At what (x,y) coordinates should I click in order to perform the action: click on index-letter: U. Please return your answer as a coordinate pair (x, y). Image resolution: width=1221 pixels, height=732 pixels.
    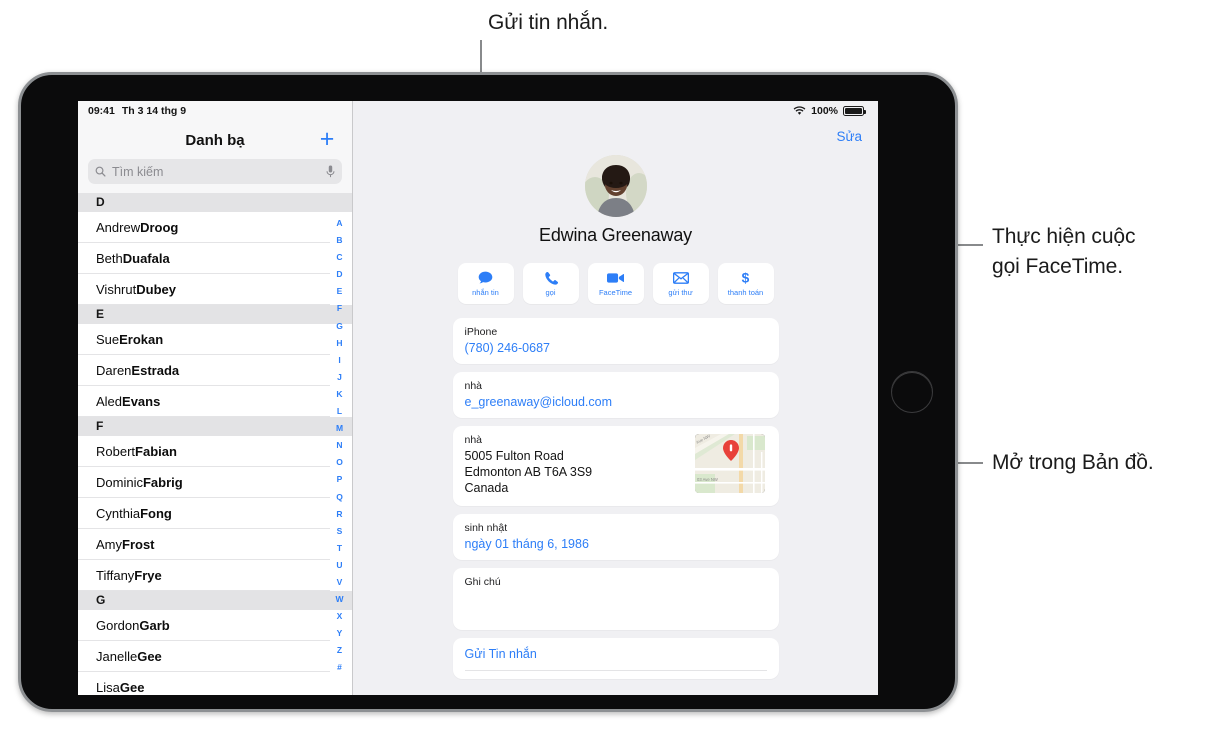
    Looking at the image, I should click on (339, 565).